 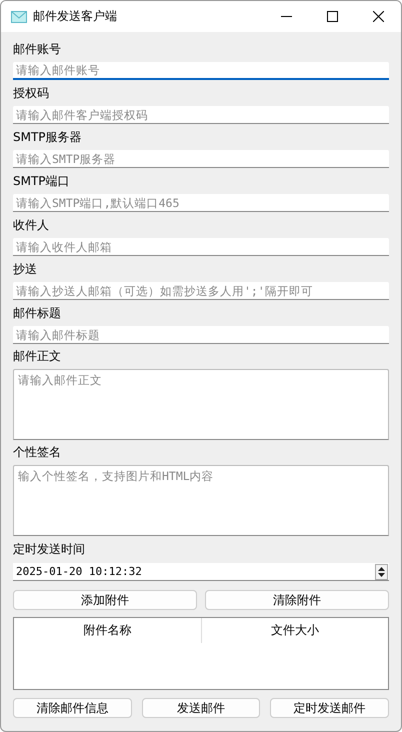 What do you see at coordinates (41, 181) in the screenshot?
I see `field-label: SMTP端口` at bounding box center [41, 181].